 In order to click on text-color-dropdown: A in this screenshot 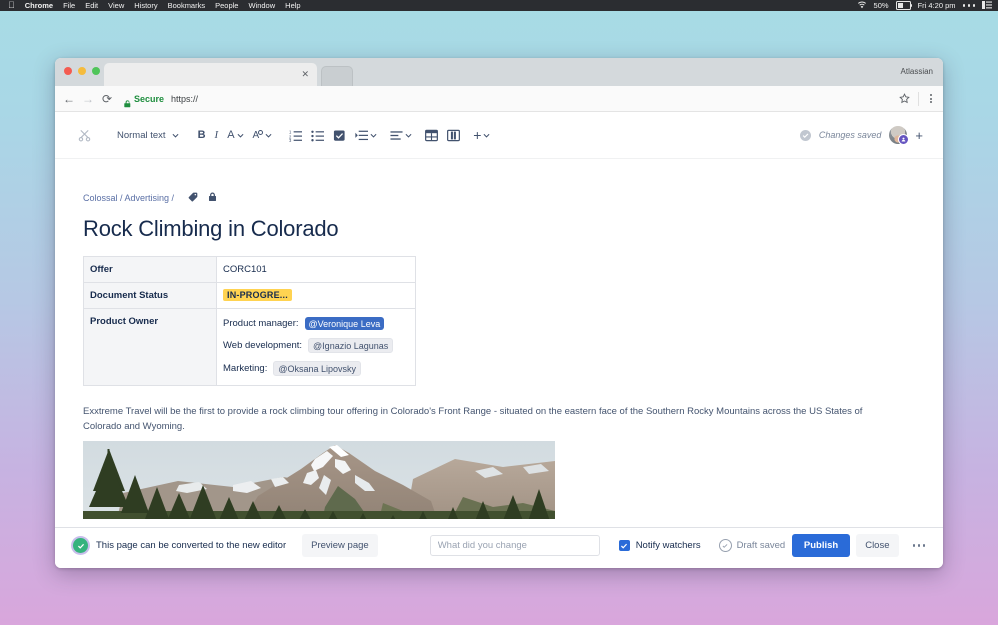, I will do `click(235, 135)`.